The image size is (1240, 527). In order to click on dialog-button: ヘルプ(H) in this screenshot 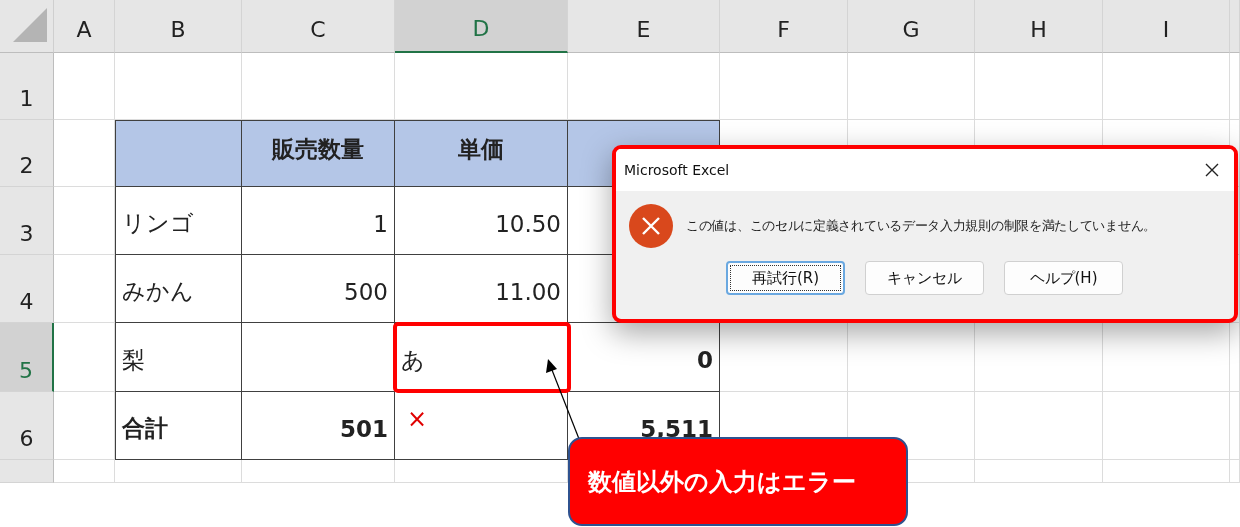, I will do `click(1063, 278)`.